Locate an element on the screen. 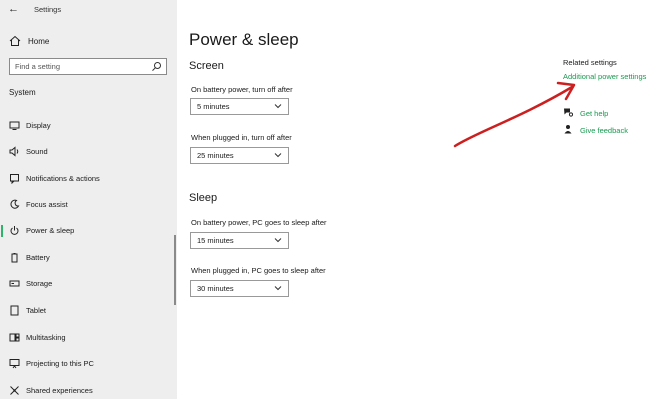  give-feedback-link: Give feedback is located at coordinates (604, 130).